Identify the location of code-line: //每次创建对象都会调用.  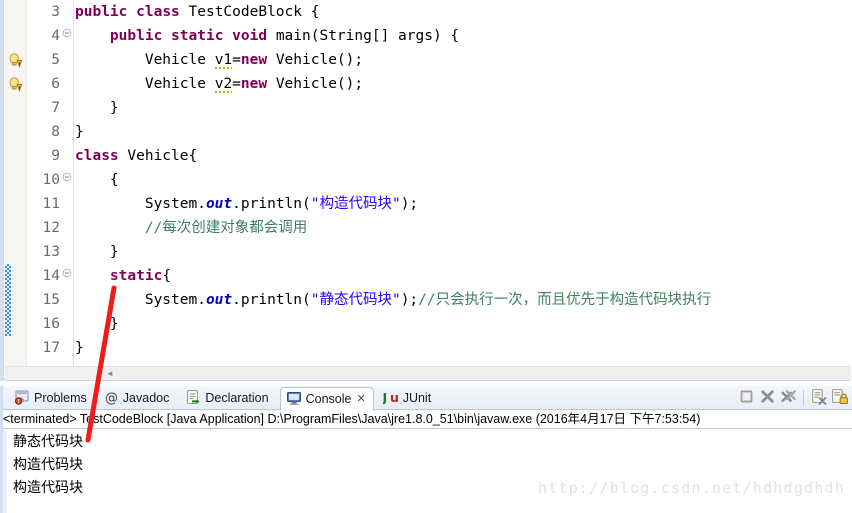
(463, 228).